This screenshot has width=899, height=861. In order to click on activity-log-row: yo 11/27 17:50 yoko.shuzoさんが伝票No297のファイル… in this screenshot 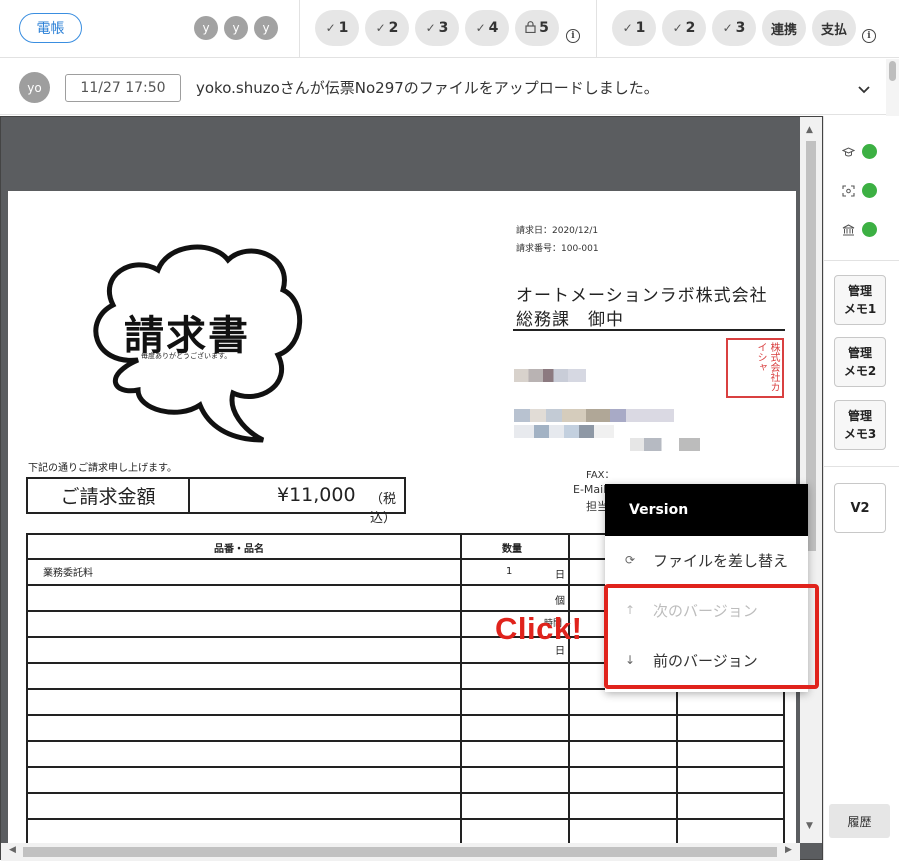, I will do `click(443, 87)`.